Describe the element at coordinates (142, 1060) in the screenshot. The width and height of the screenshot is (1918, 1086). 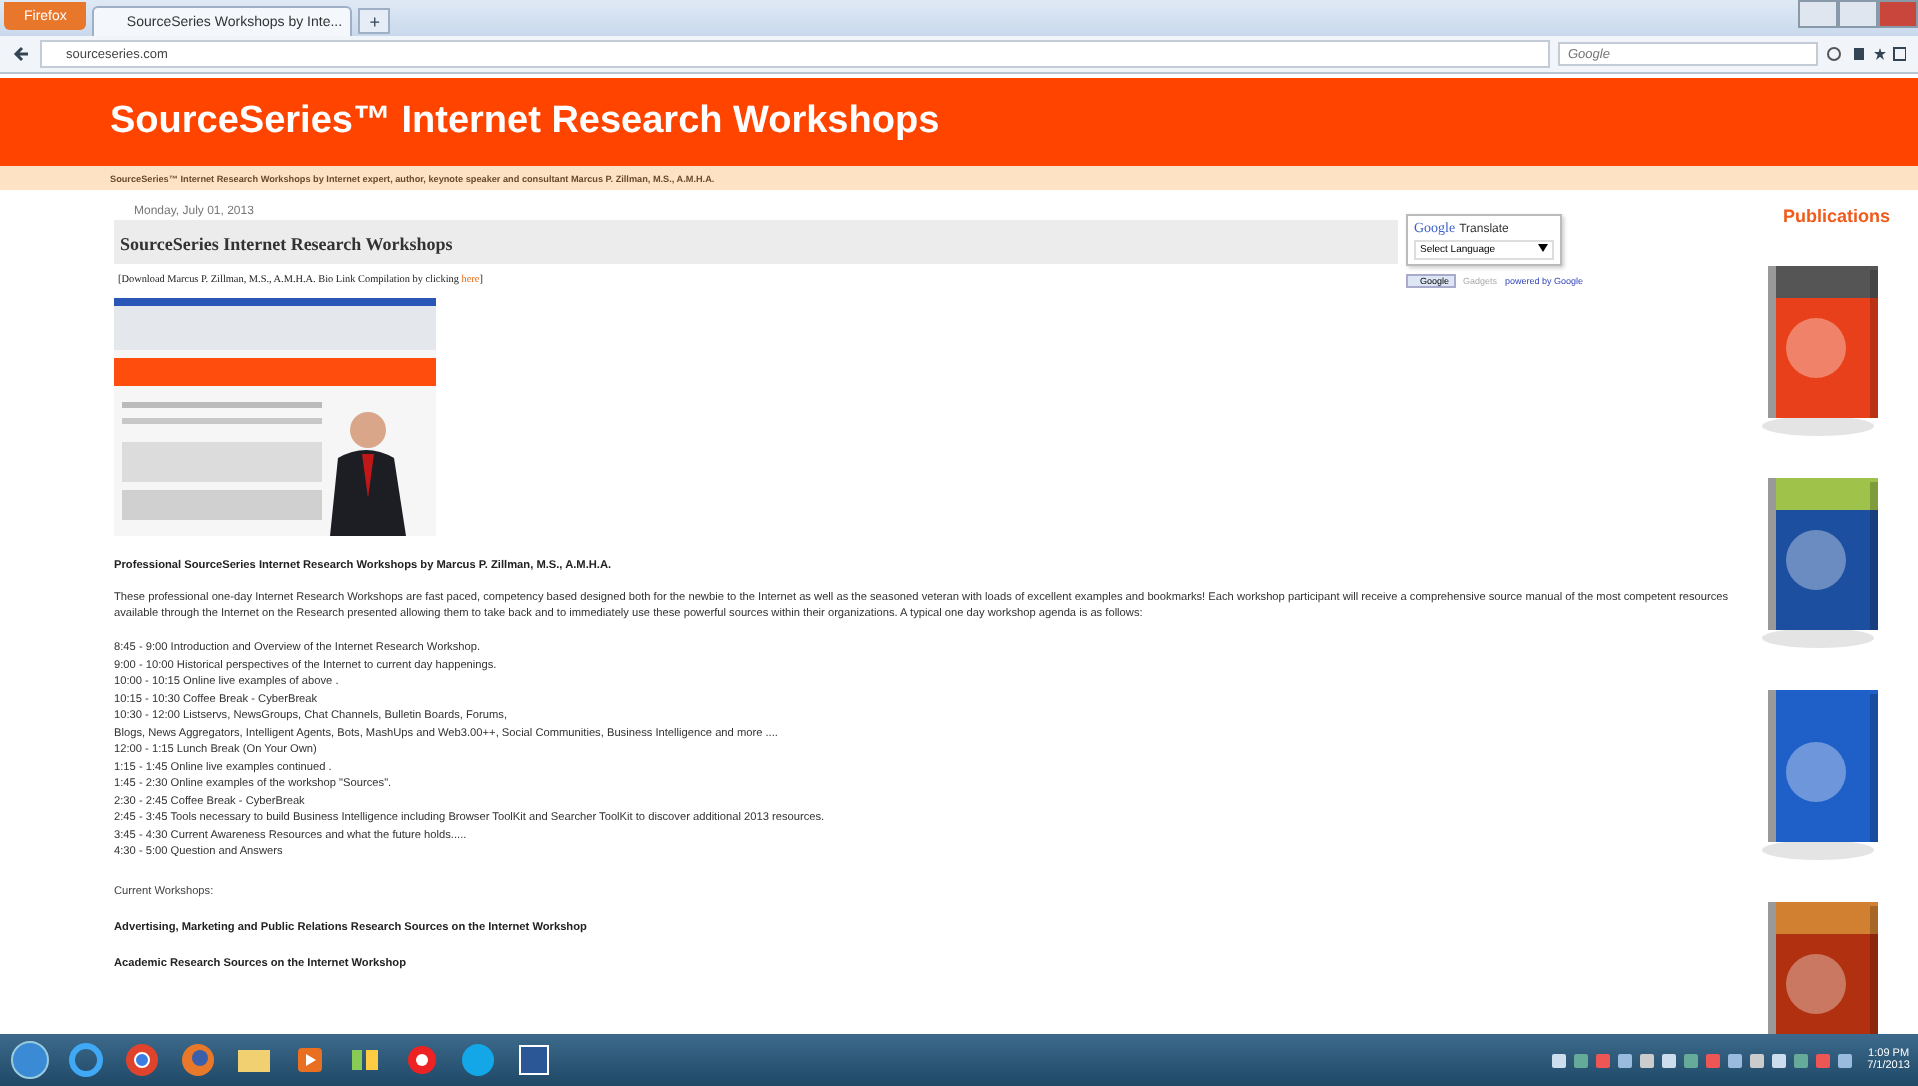
I see `browser-icon` at that location.